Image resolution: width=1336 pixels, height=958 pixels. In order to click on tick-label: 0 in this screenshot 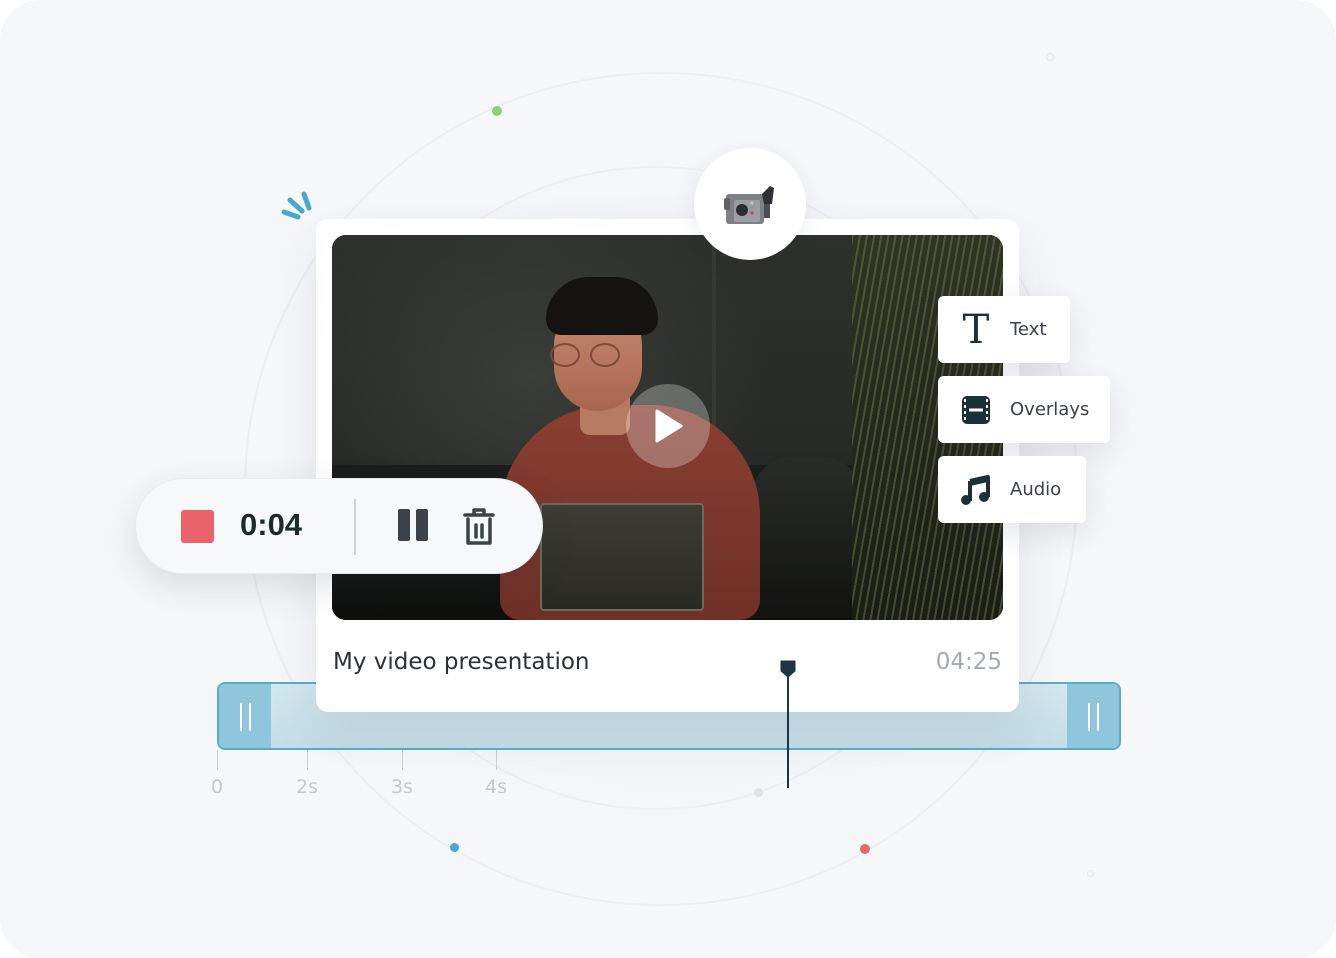, I will do `click(217, 787)`.